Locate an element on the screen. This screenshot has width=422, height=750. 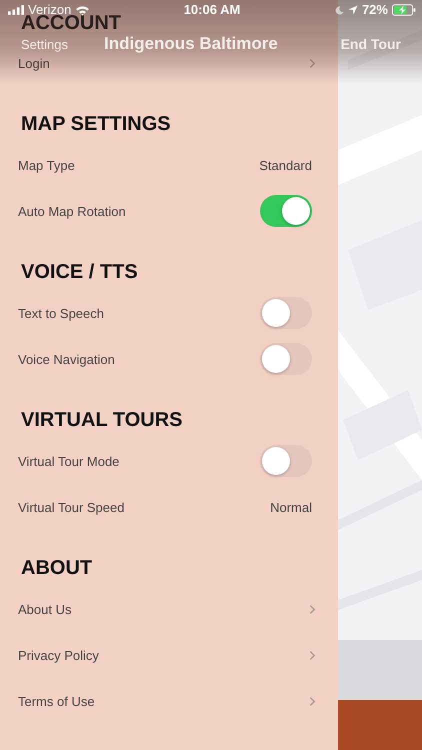
setting-label: Text to Speech is located at coordinates (61, 313).